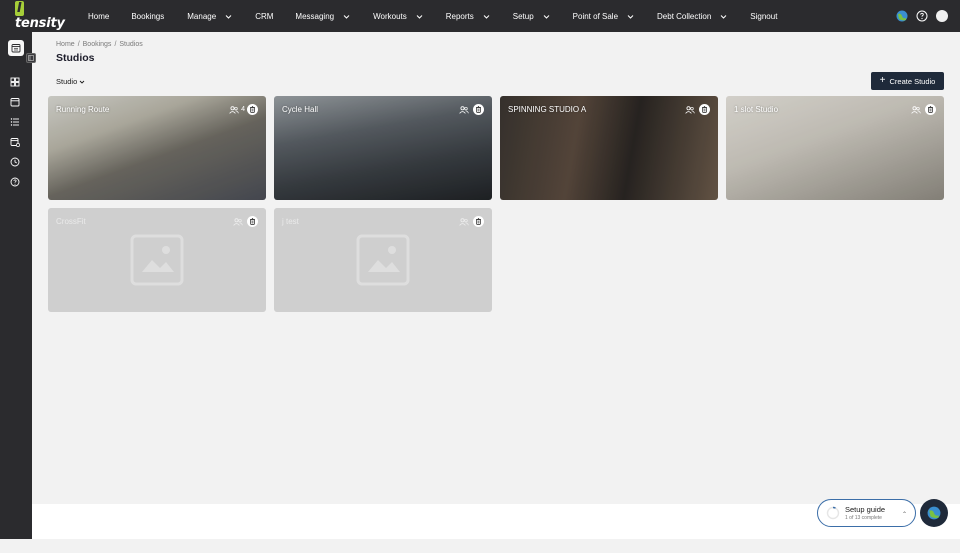 This screenshot has height=553, width=960. What do you see at coordinates (383, 148) in the screenshot?
I see `studio-card: Cycle Hall` at bounding box center [383, 148].